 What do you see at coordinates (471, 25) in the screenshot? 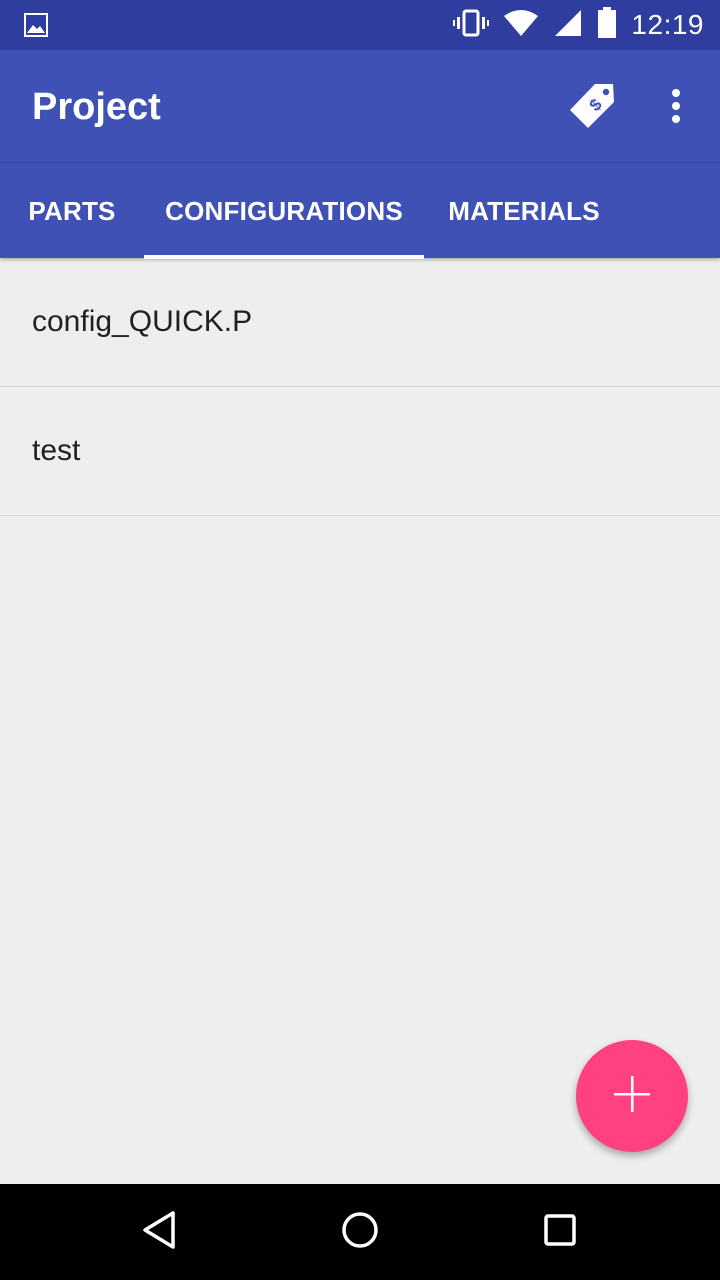
I see `vibrate-icon` at bounding box center [471, 25].